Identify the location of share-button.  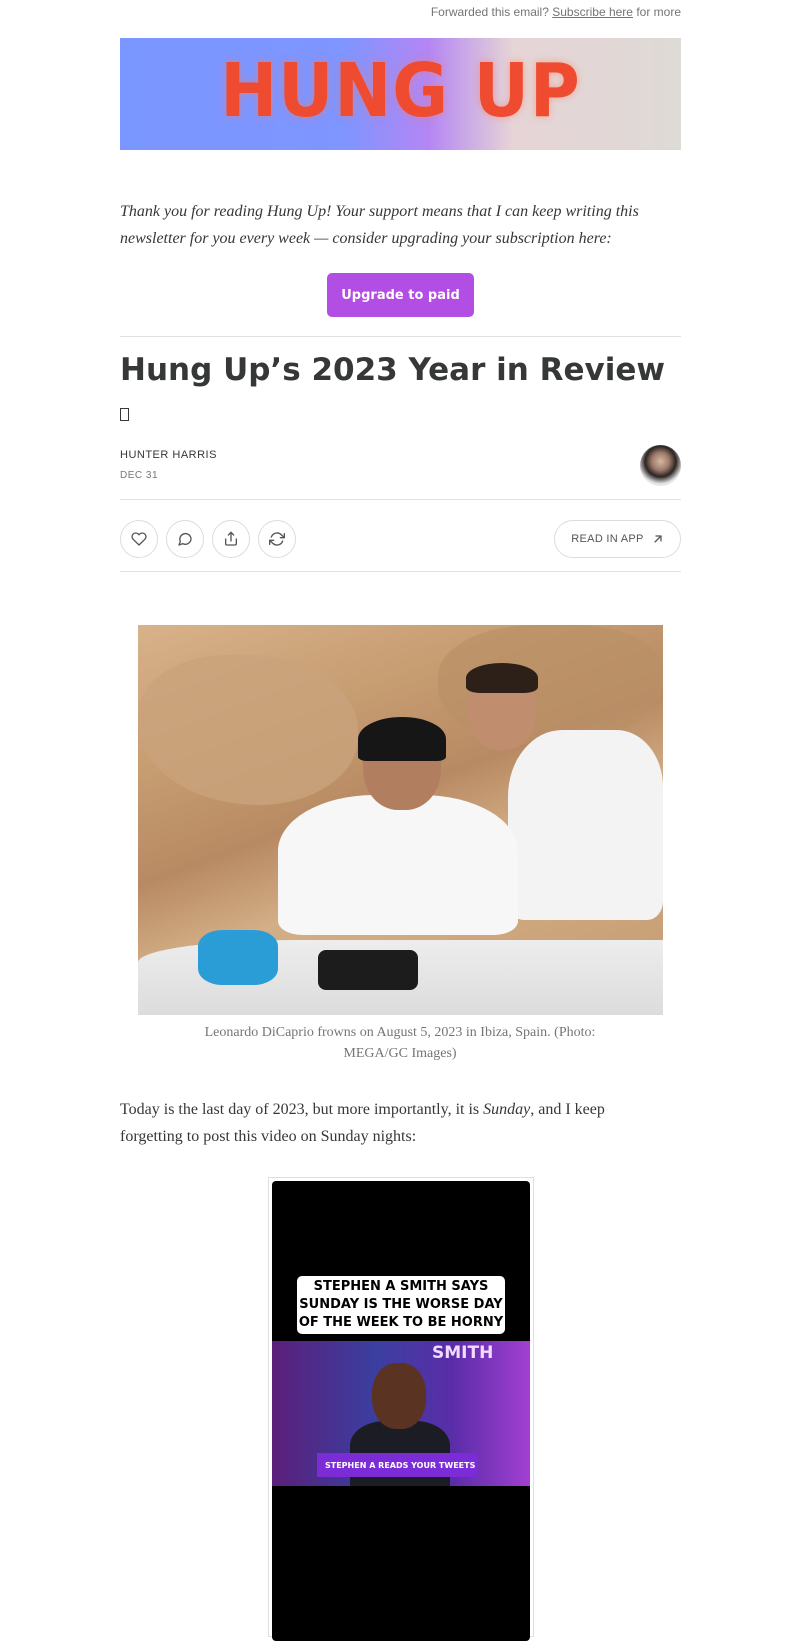
(231, 539).